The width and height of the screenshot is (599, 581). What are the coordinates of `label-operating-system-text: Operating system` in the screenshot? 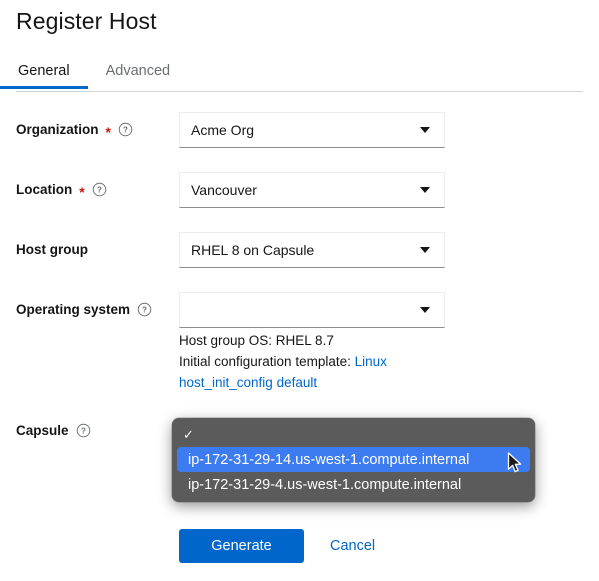 It's located at (73, 309).